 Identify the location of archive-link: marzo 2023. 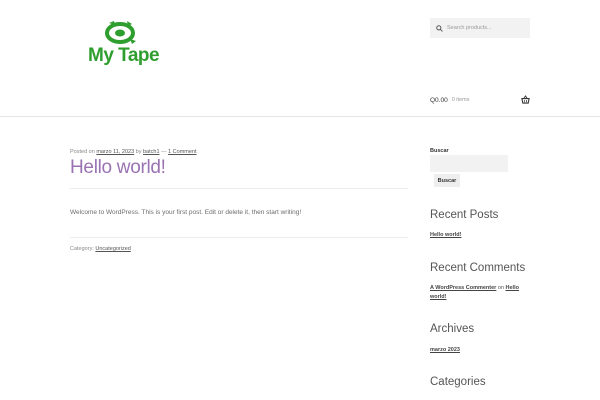
(445, 350).